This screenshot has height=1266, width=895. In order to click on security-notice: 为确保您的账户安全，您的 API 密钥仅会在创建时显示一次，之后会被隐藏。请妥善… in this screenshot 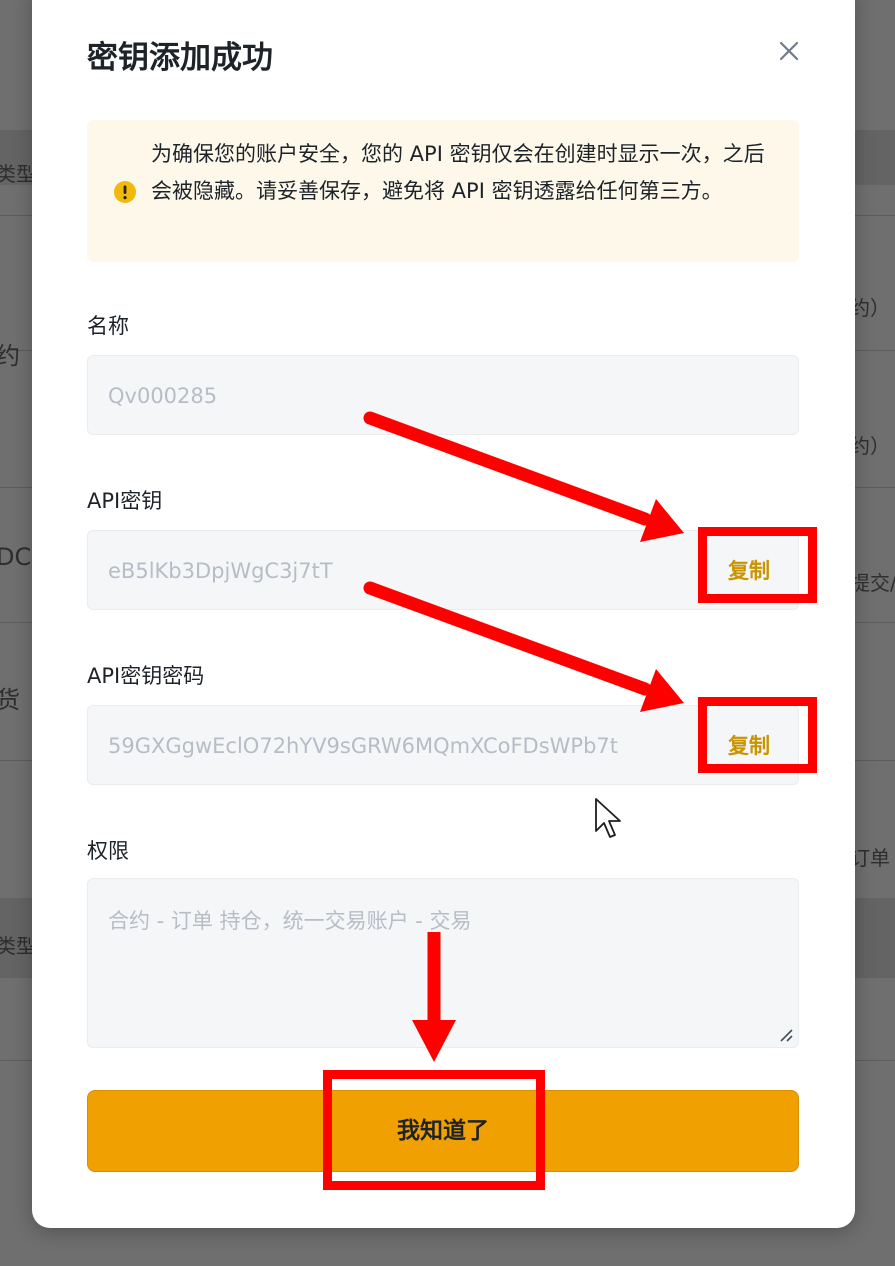, I will do `click(443, 191)`.